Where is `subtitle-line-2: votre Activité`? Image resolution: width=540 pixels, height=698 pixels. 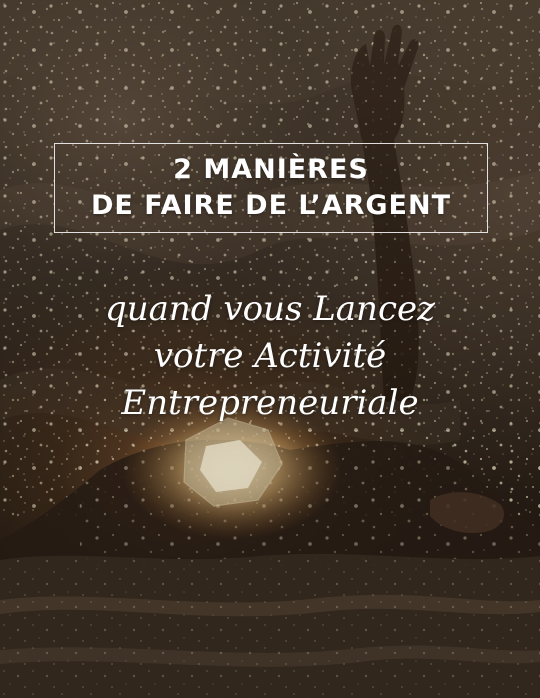 subtitle-line-2: votre Activité is located at coordinates (270, 356).